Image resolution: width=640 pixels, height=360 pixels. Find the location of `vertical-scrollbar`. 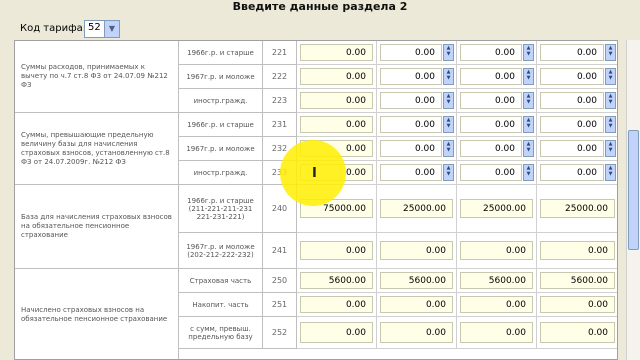

vertical-scrollbar is located at coordinates (633, 200).